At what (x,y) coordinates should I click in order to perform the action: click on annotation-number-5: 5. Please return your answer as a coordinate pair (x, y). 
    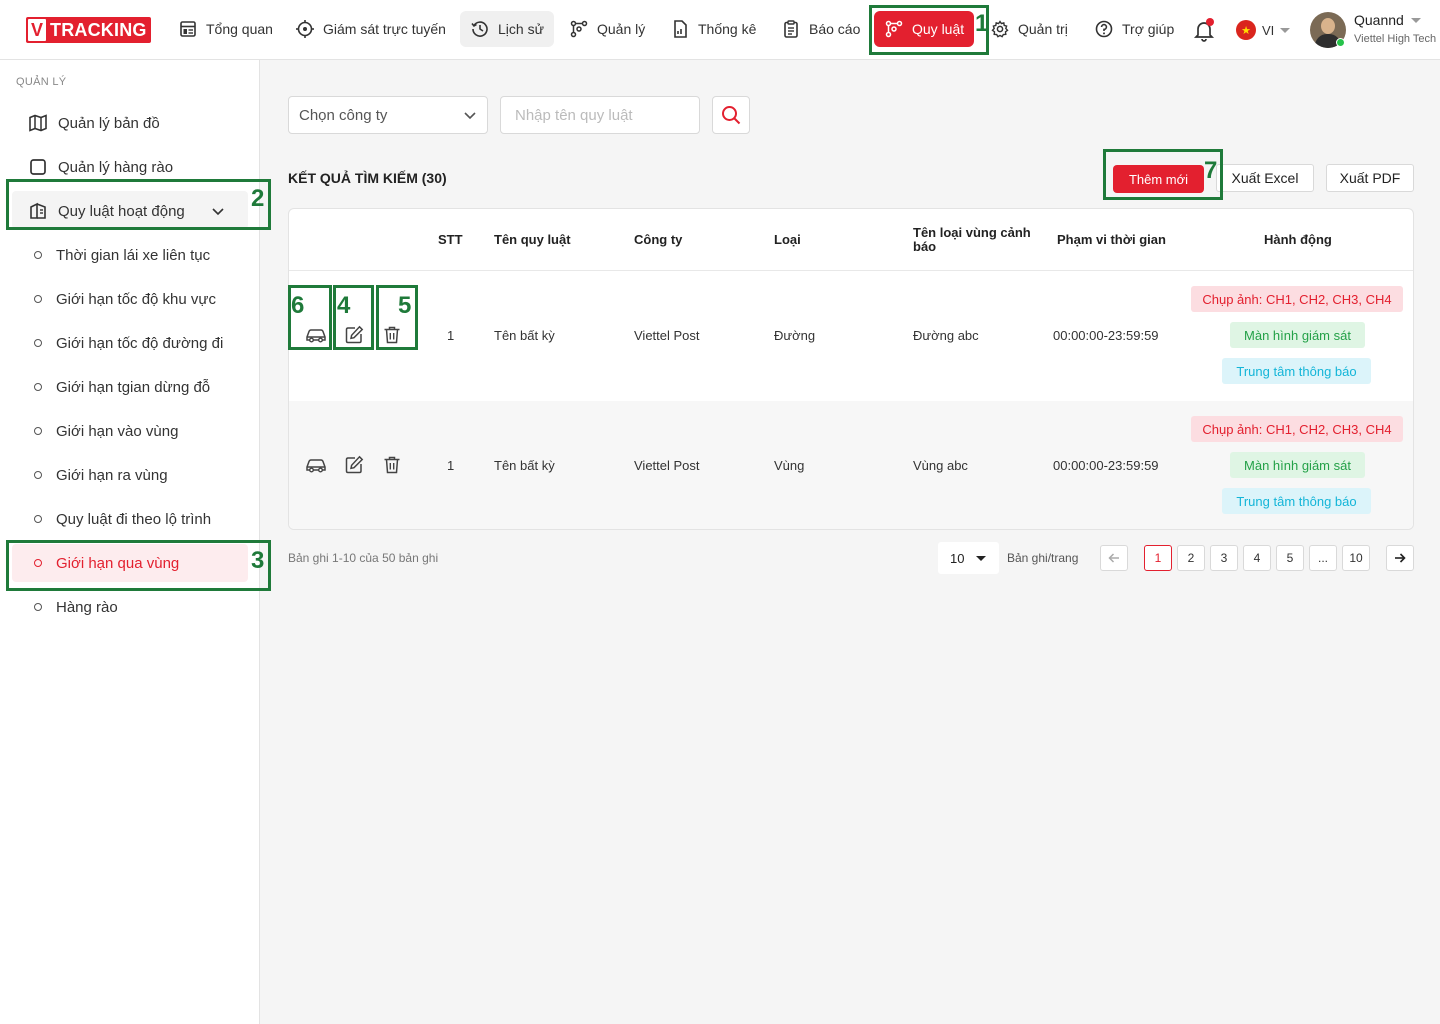
    Looking at the image, I should click on (405, 305).